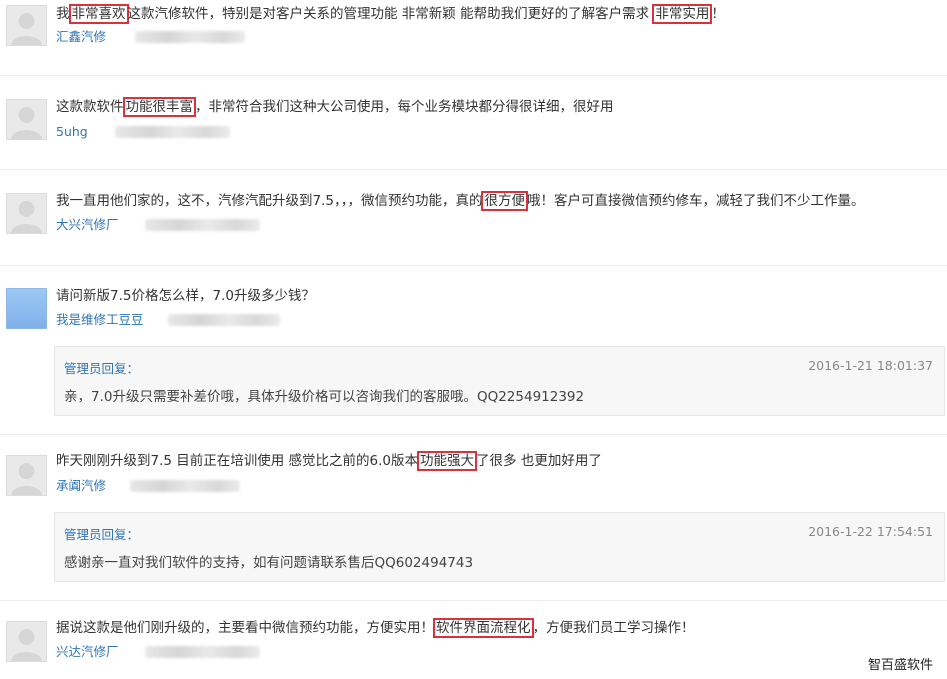  I want to click on highlight-mark: 很方便, so click(504, 201).